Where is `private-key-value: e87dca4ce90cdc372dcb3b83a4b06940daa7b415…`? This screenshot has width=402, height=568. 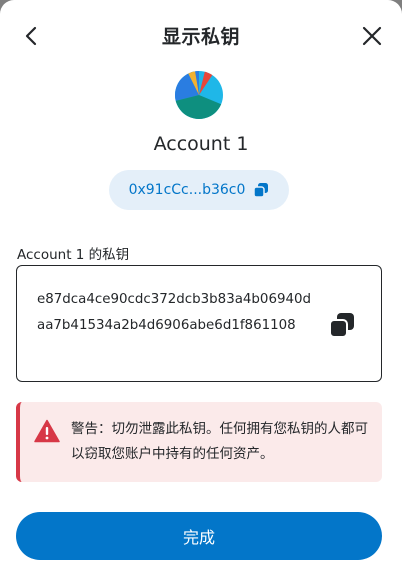 private-key-value: e87dca4ce90cdc372dcb3b83a4b06940daa7b415… is located at coordinates (177, 313).